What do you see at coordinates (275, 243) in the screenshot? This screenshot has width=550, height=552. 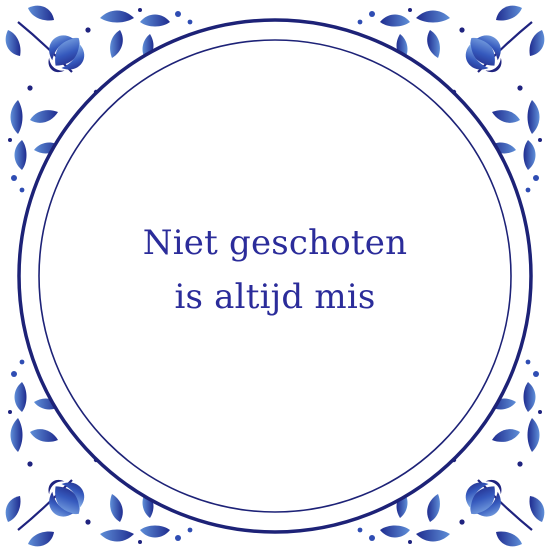 I see `quote-line-1: Niet geschoten` at bounding box center [275, 243].